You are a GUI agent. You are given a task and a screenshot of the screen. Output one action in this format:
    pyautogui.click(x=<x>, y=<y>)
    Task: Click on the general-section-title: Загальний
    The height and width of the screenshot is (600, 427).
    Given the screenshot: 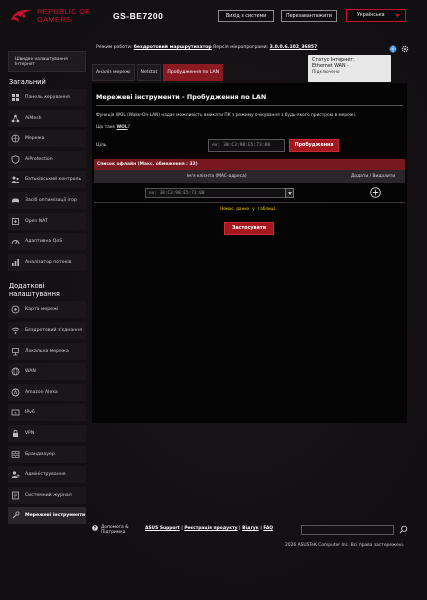 What is the action you would take?
    pyautogui.click(x=27, y=82)
    